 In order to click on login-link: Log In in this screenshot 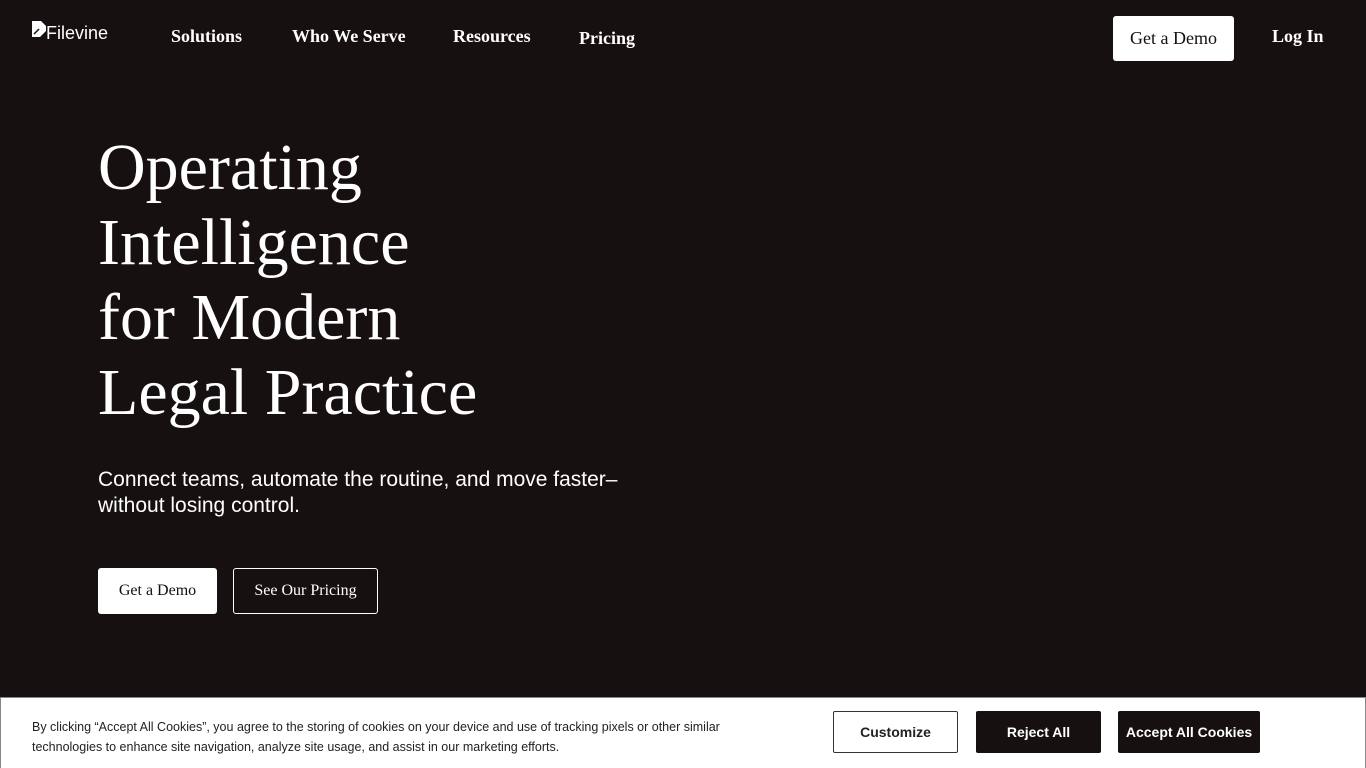, I will do `click(1298, 36)`.